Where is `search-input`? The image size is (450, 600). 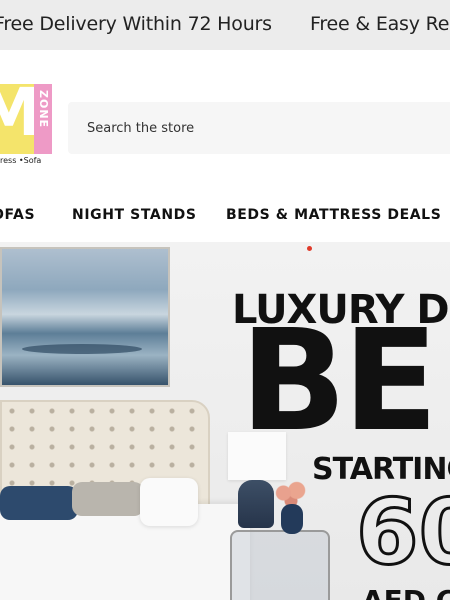 search-input is located at coordinates (259, 128).